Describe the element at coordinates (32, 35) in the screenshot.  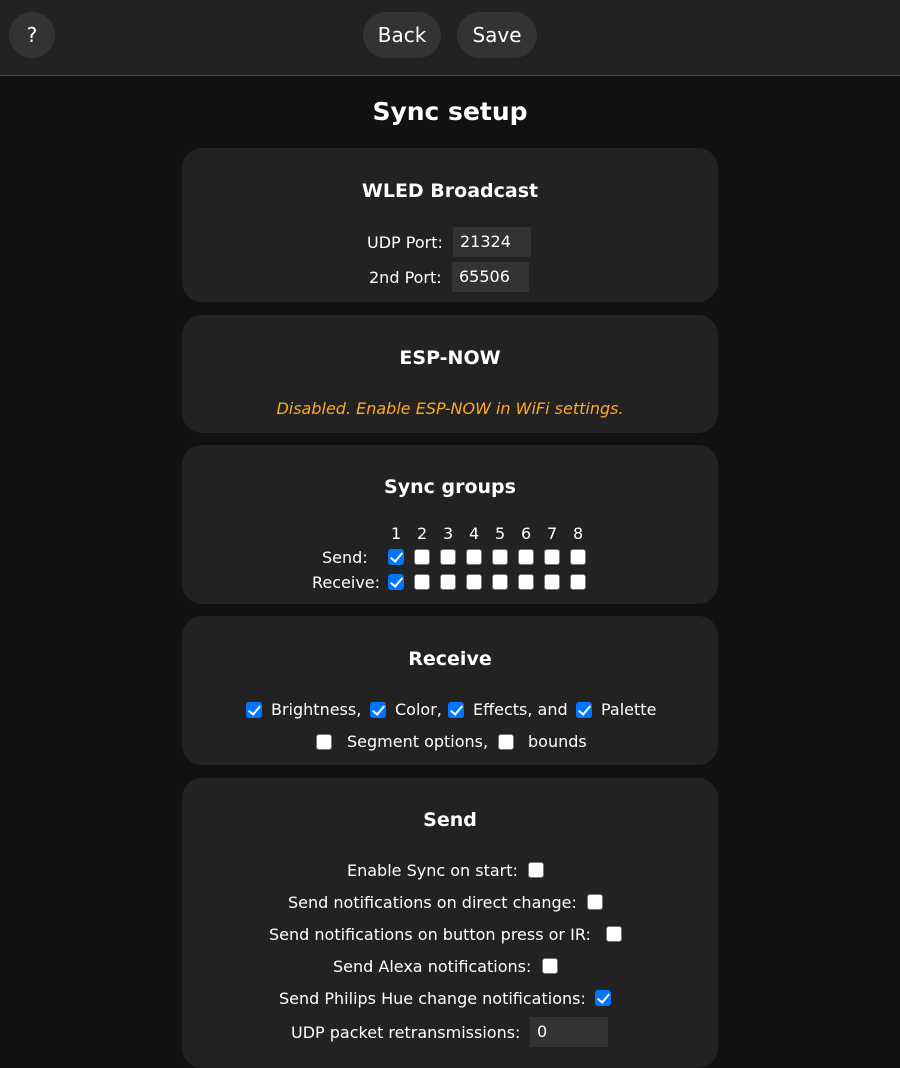
I see `help-button: ?` at that location.